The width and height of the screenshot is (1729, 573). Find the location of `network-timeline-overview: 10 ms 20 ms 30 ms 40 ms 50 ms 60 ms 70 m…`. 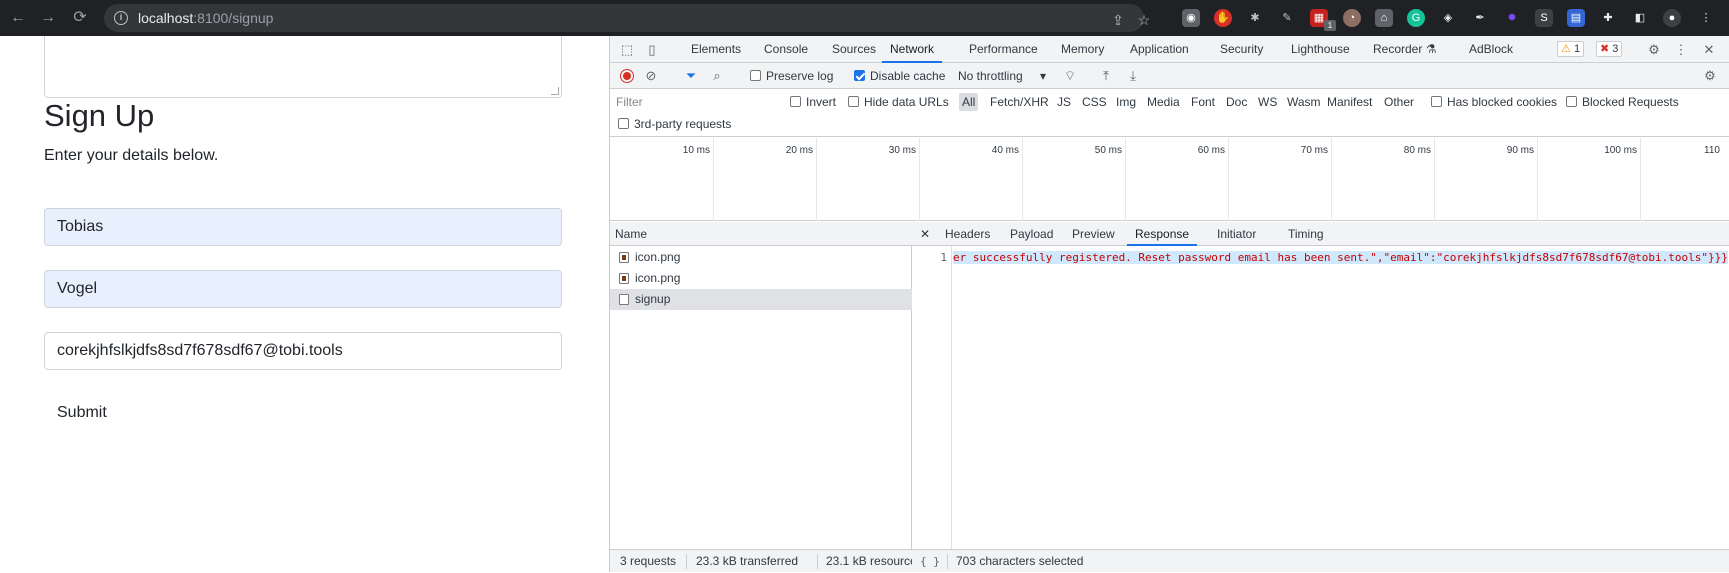

network-timeline-overview: 10 ms 20 ms 30 ms 40 ms 50 ms 60 ms 70 m… is located at coordinates (1169, 179).